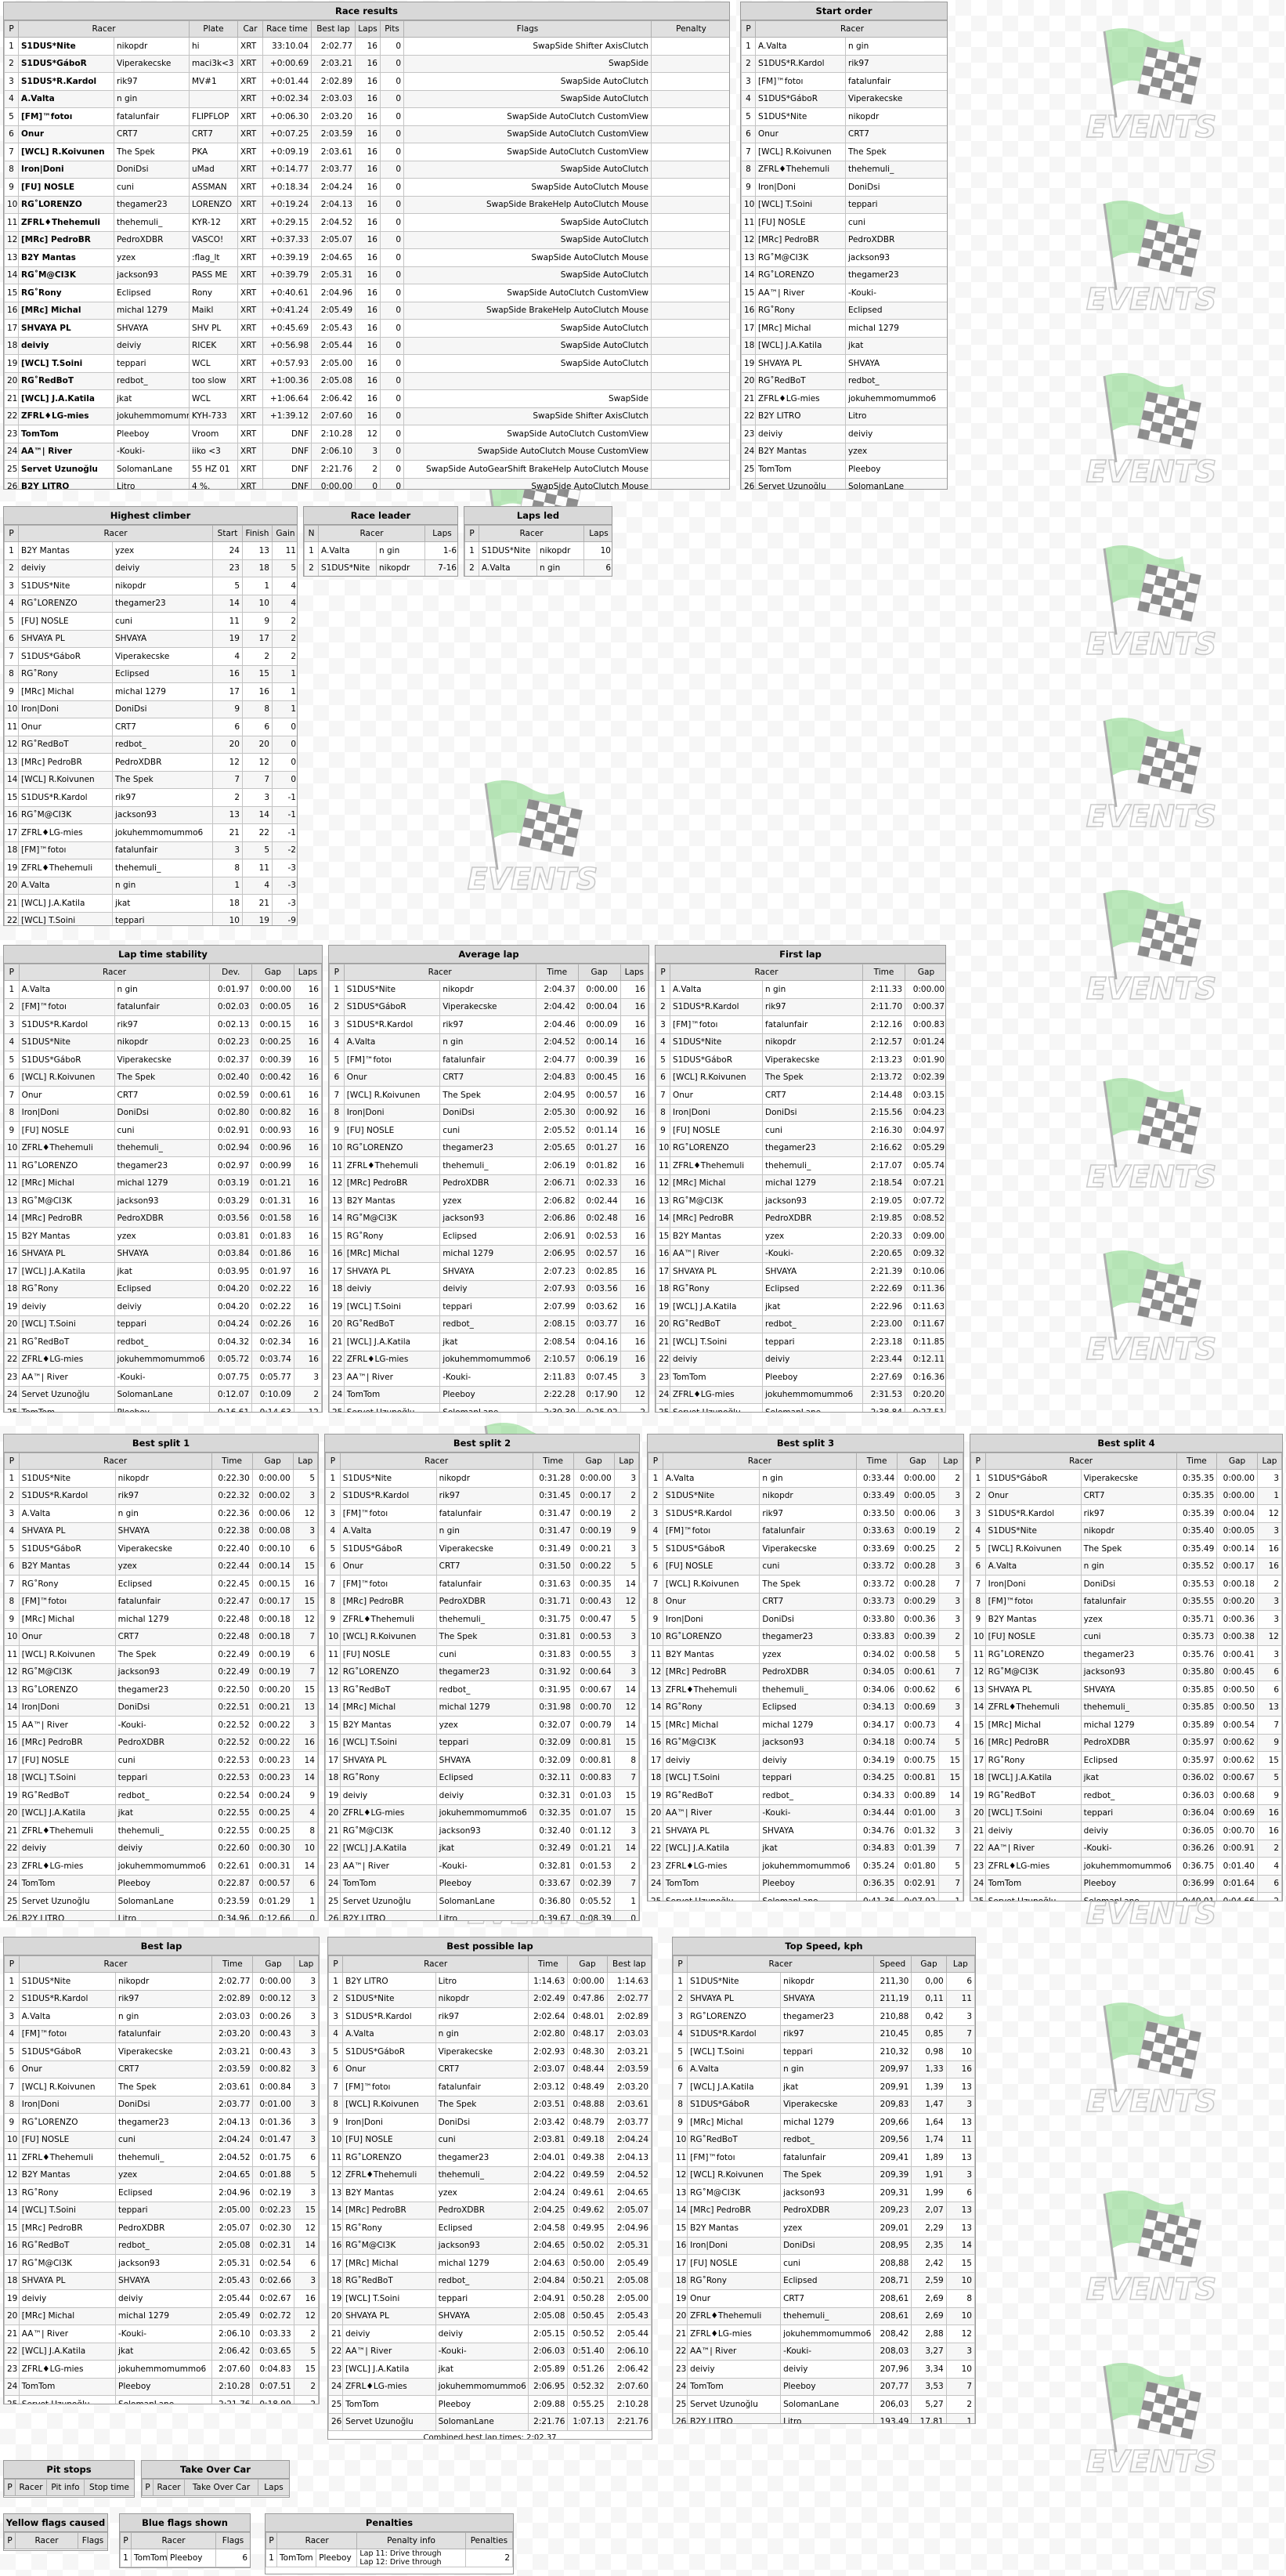 Image resolution: width=1286 pixels, height=2576 pixels. Describe the element at coordinates (150, 656) in the screenshot. I see `table-row: 7 S1DUS*GáboR Viperakecske 4 2 2` at that location.